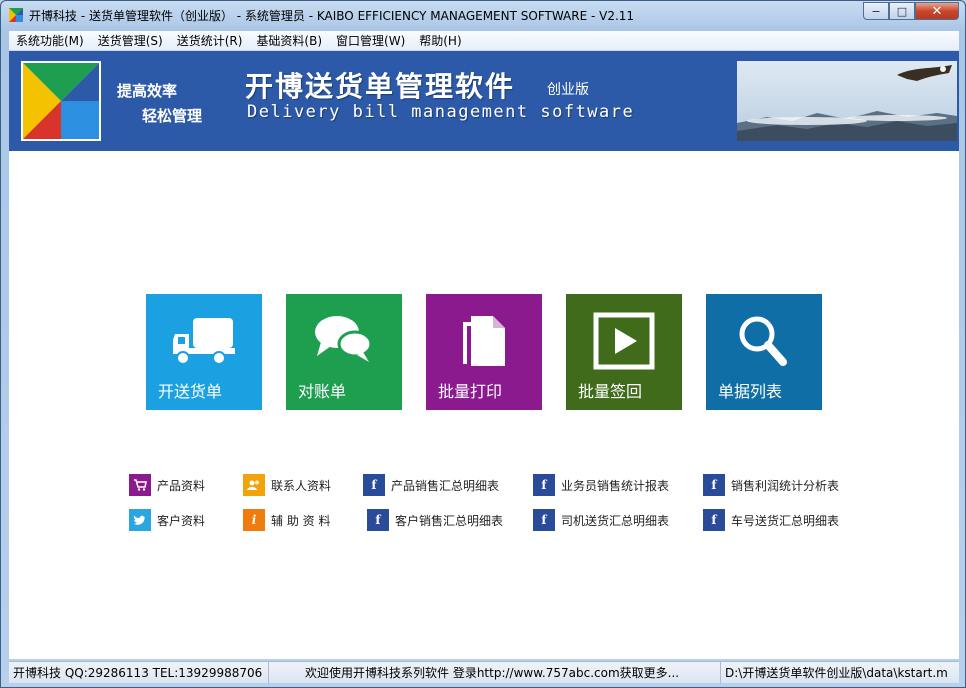 Image resolution: width=966 pixels, height=688 pixels. I want to click on tile-statement: 对账单, so click(344, 352).